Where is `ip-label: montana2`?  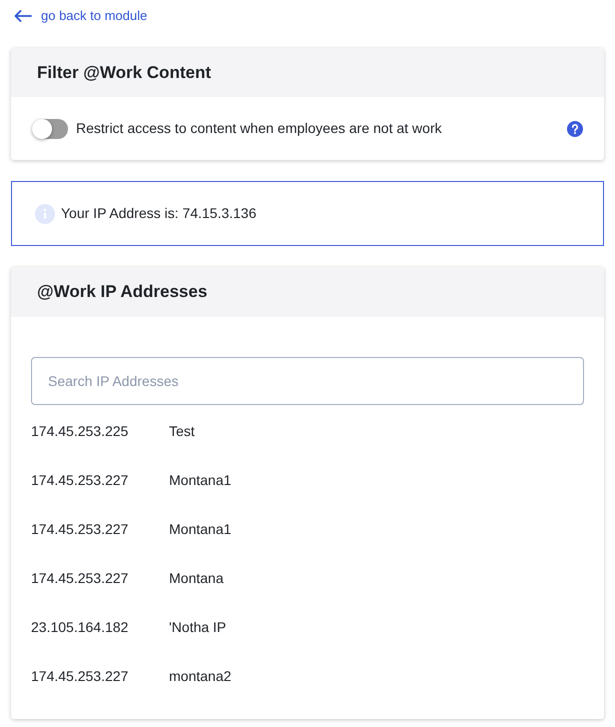
ip-label: montana2 is located at coordinates (200, 676).